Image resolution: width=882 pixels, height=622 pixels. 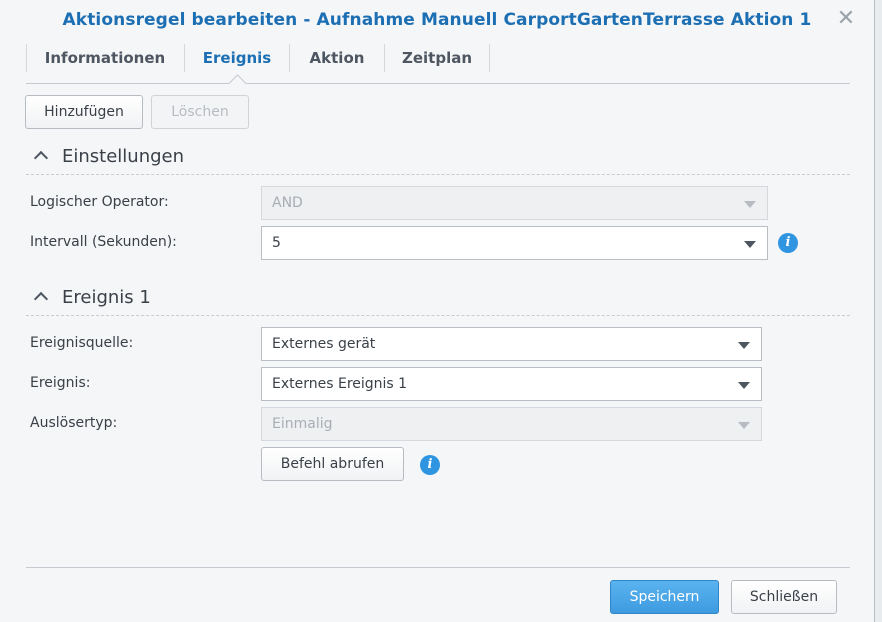 What do you see at coordinates (337, 57) in the screenshot?
I see `tab-aktion: Aktion` at bounding box center [337, 57].